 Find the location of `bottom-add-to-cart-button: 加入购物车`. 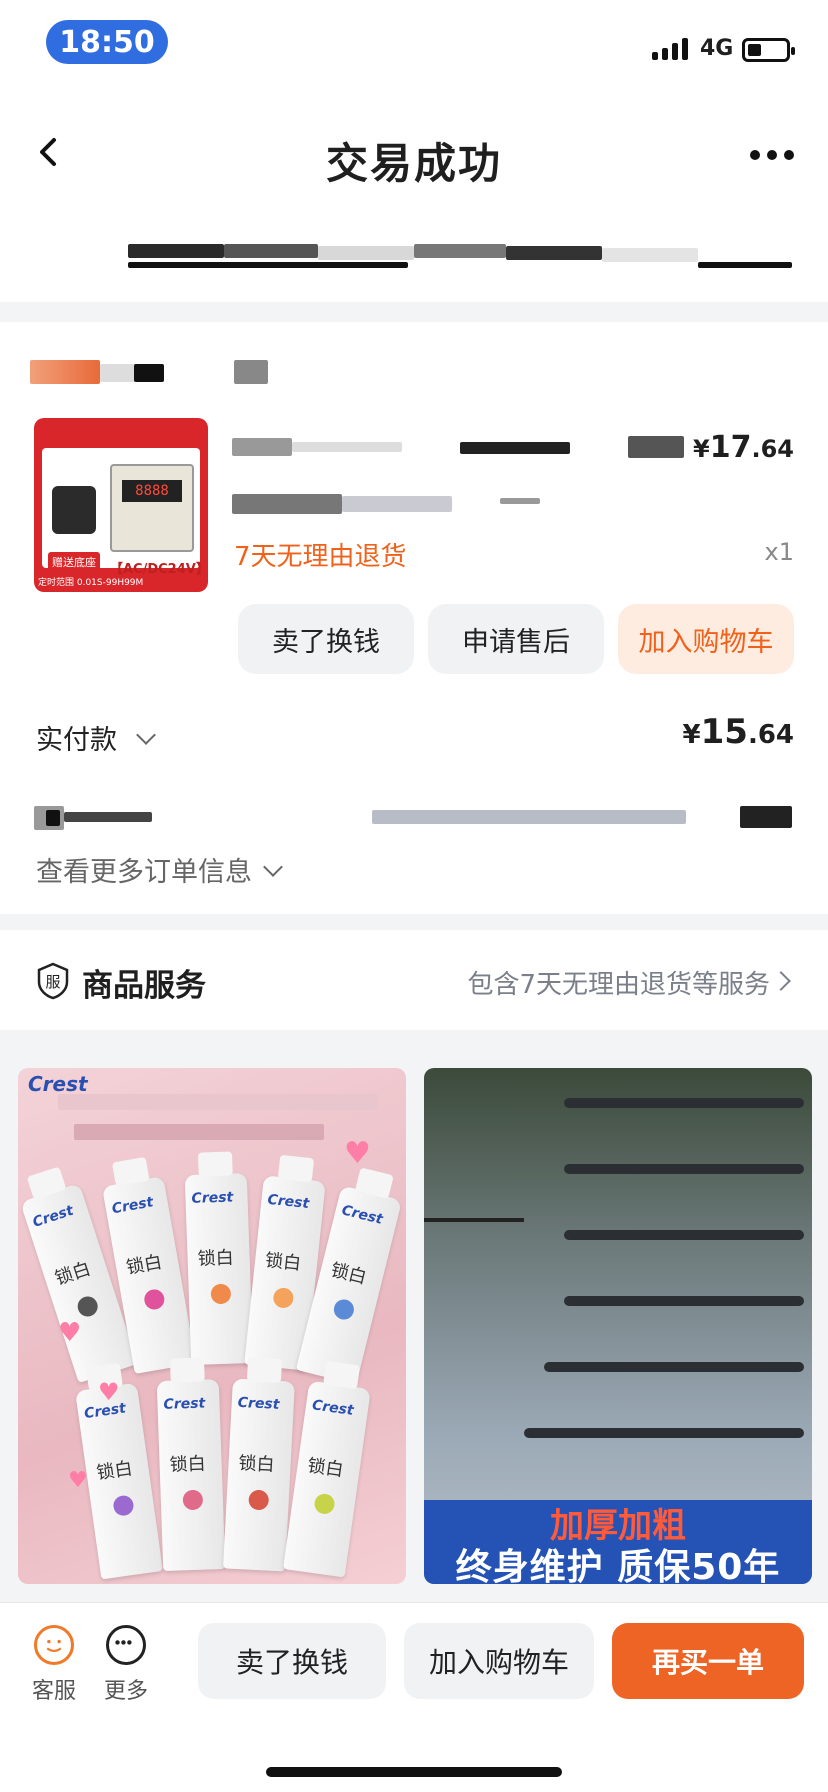

bottom-add-to-cart-button: 加入购物车 is located at coordinates (499, 1661).